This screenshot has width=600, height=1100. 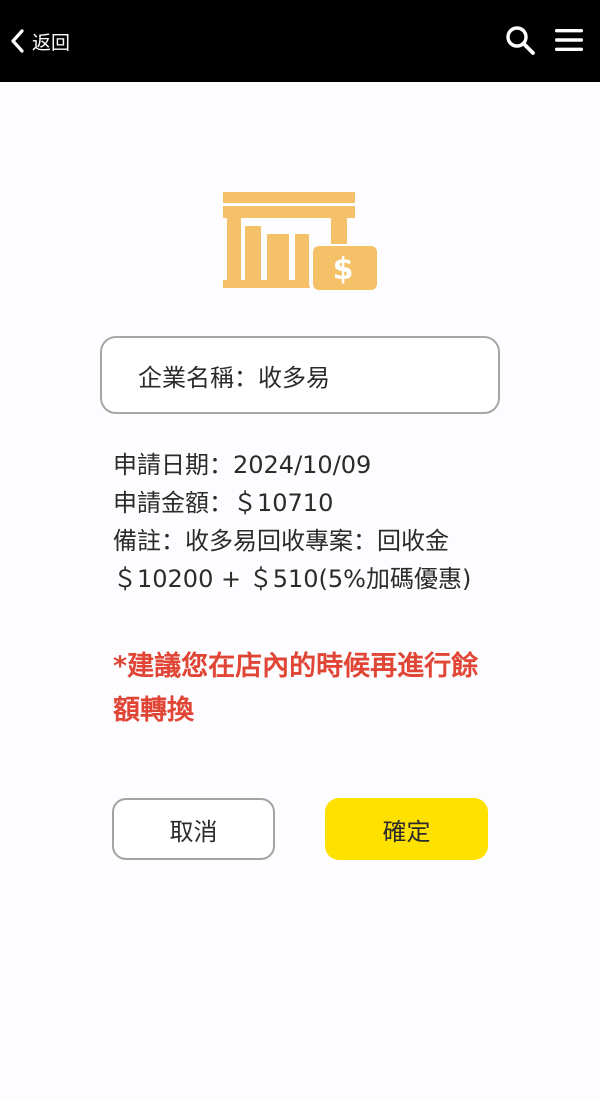 I want to click on company-name-field: 企業名稱：收多易, so click(x=300, y=375).